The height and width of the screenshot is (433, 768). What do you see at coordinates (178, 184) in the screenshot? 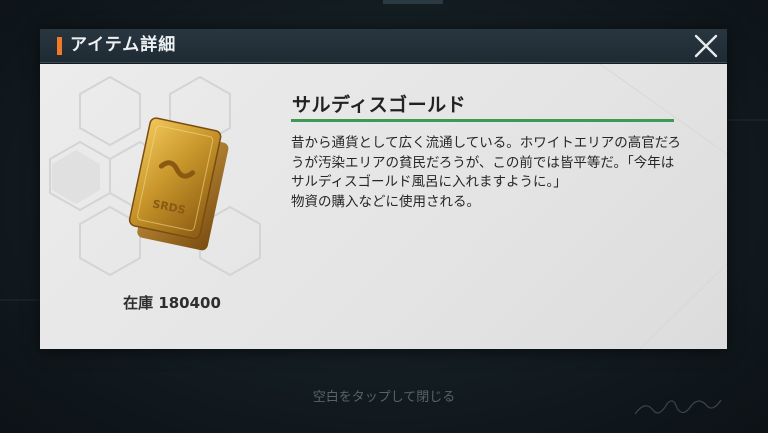
I see `gold-bar-icon: SRDS` at bounding box center [178, 184].